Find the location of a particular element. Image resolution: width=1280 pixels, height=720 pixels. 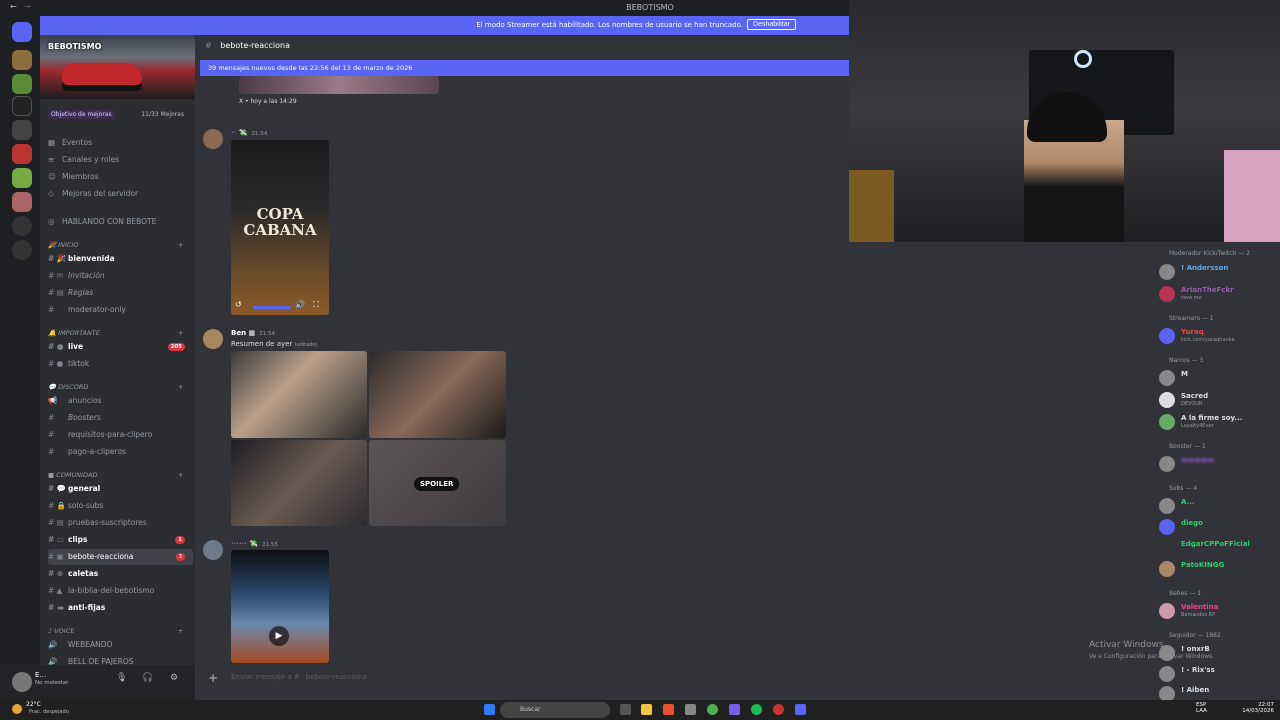

clock: 22:07 14/03/2026 is located at coordinates (1257, 708).